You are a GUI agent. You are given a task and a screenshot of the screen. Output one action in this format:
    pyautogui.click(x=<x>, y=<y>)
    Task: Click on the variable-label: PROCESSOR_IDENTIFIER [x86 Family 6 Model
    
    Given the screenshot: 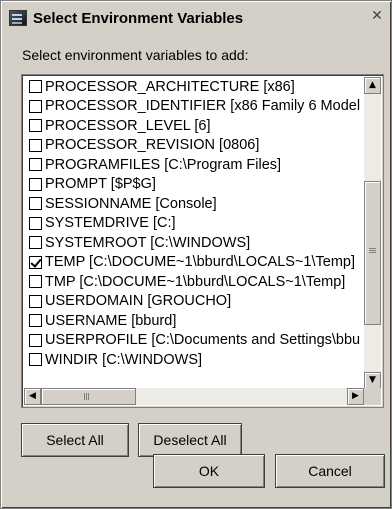 What is the action you would take?
    pyautogui.click(x=203, y=106)
    